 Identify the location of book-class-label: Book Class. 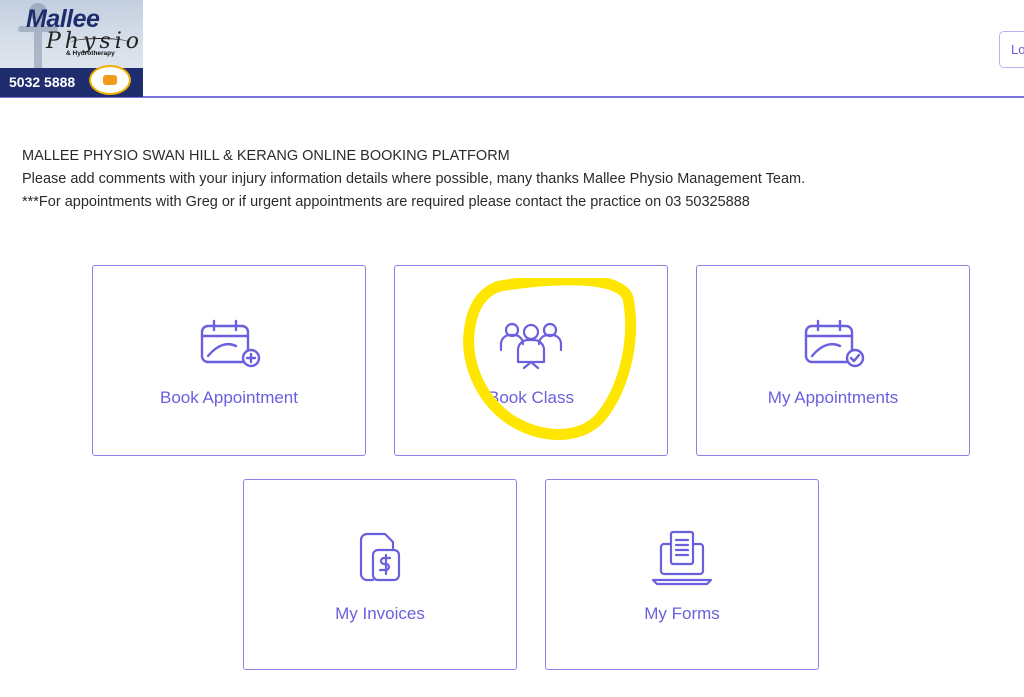
(531, 397).